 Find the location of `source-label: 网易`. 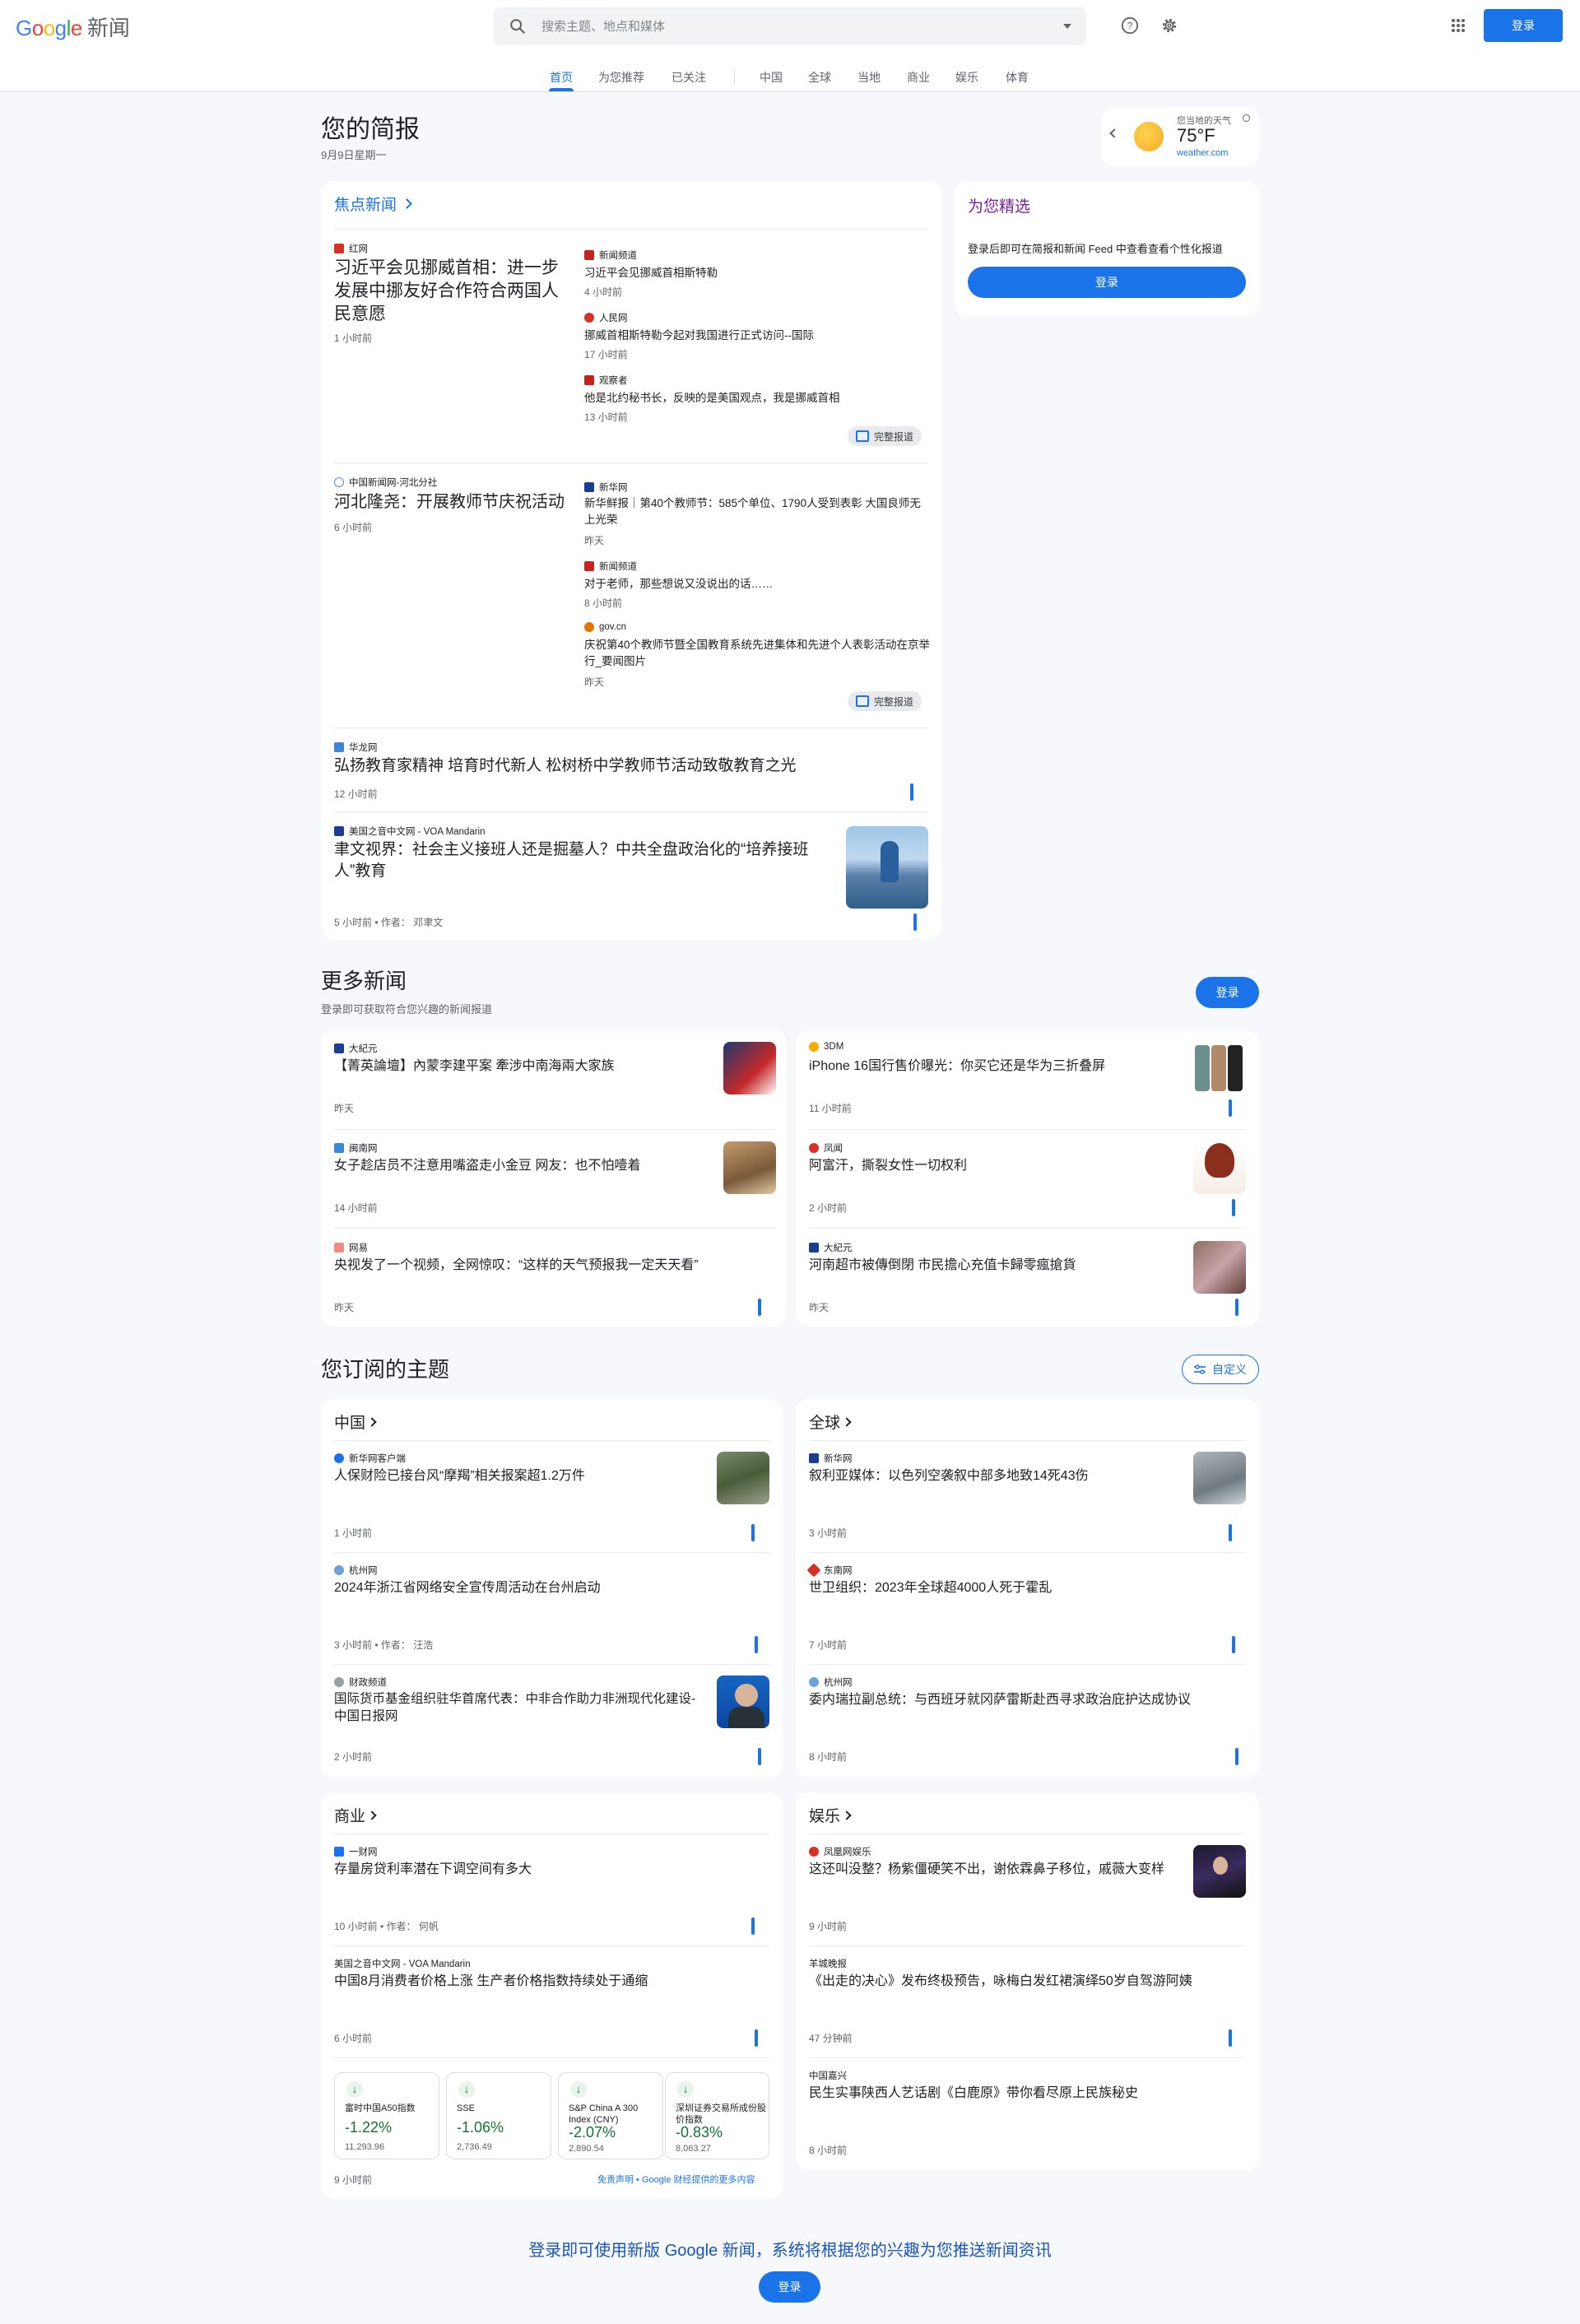

source-label: 网易 is located at coordinates (351, 1247).